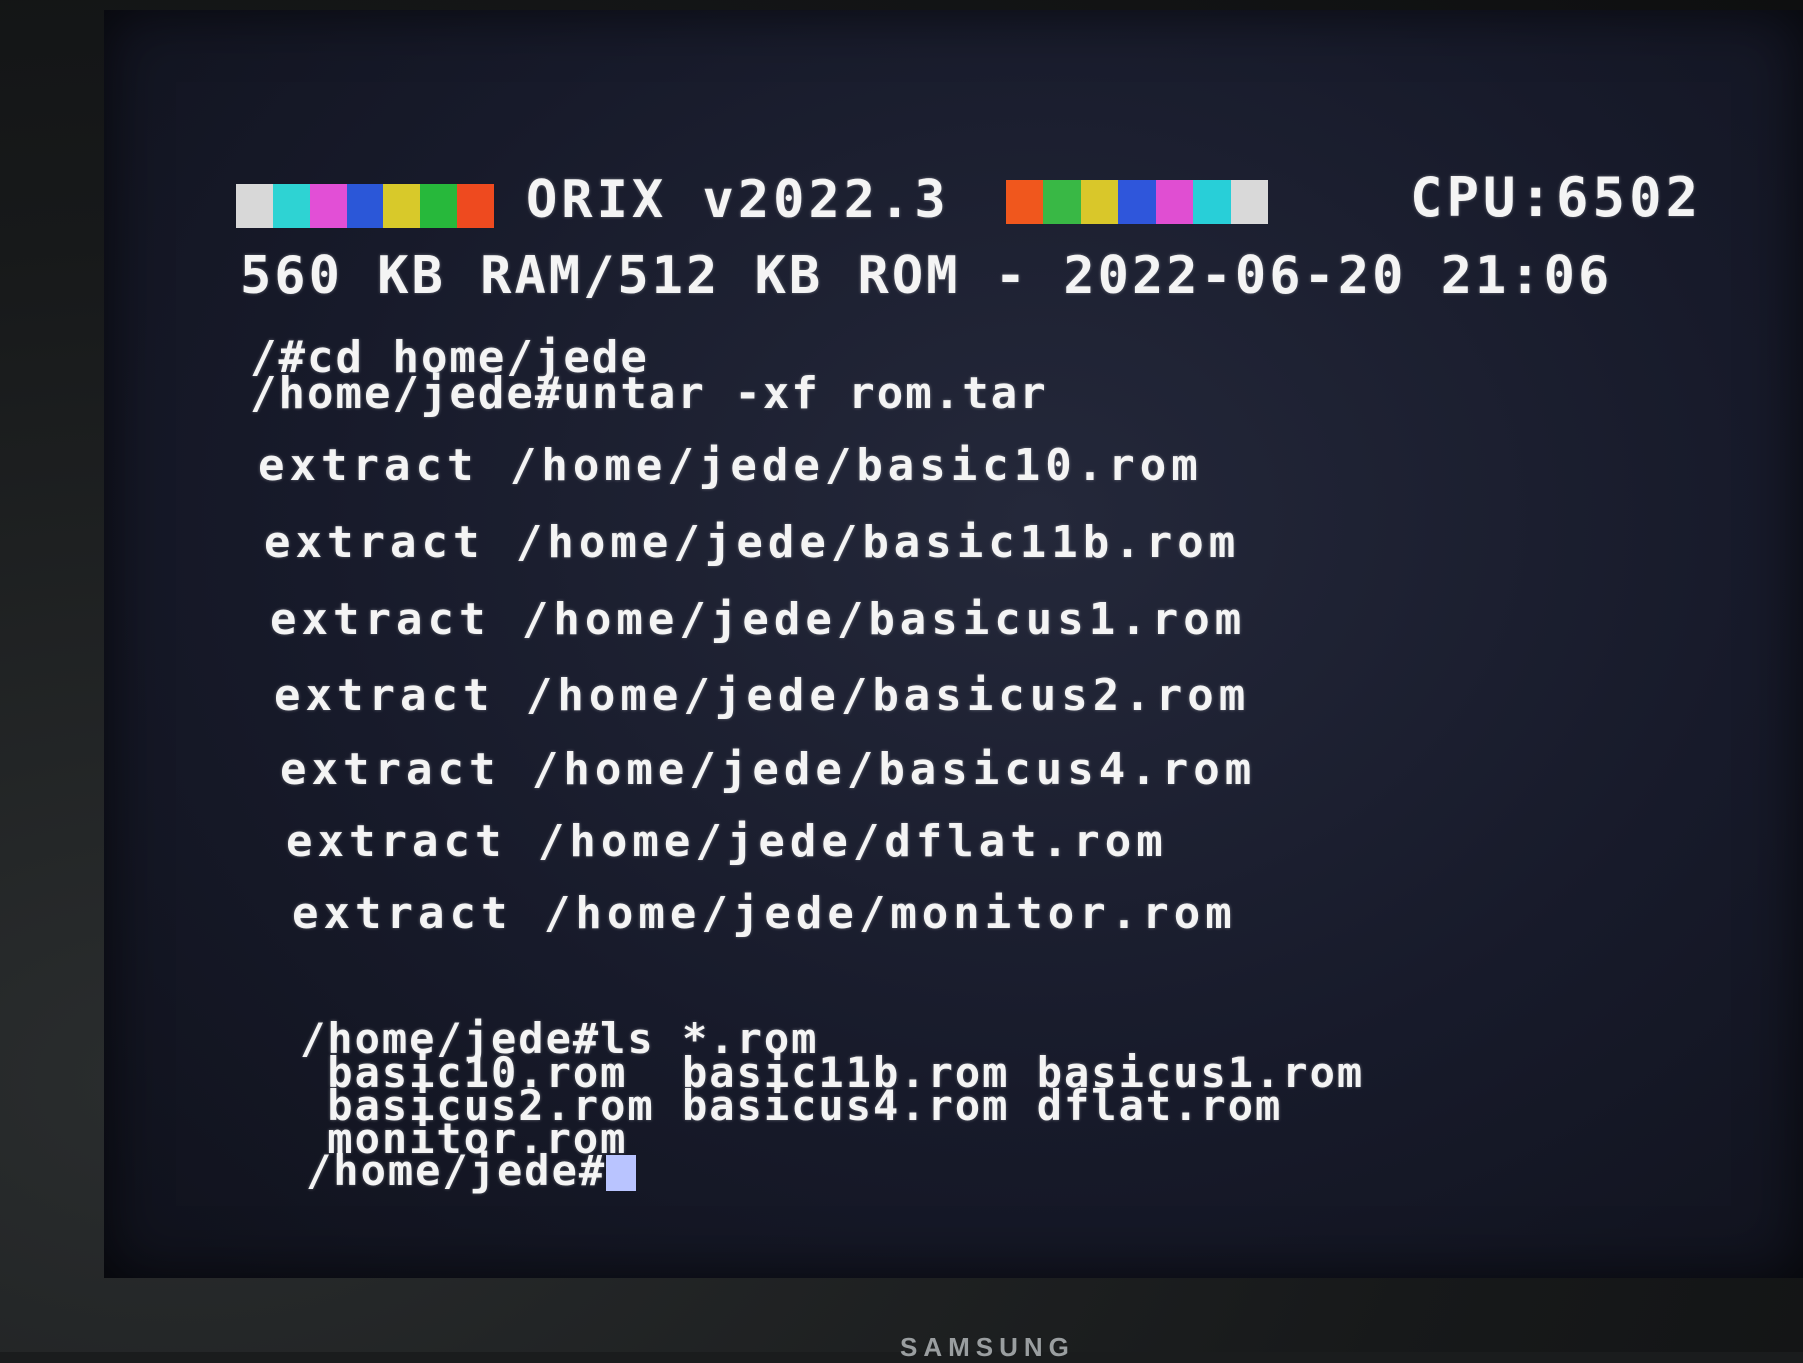  I want to click on extract-line: extract /home/jede/basicus1.rom, so click(758, 619).